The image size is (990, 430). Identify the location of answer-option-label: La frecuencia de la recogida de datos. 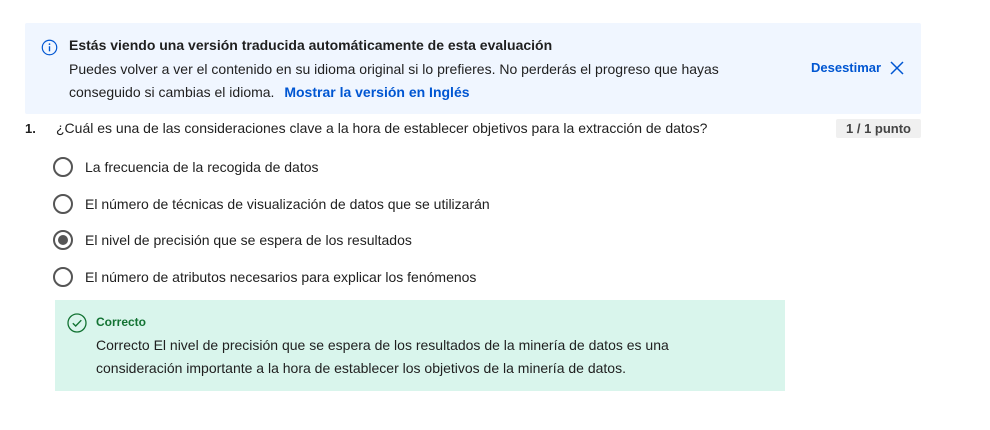
(202, 167).